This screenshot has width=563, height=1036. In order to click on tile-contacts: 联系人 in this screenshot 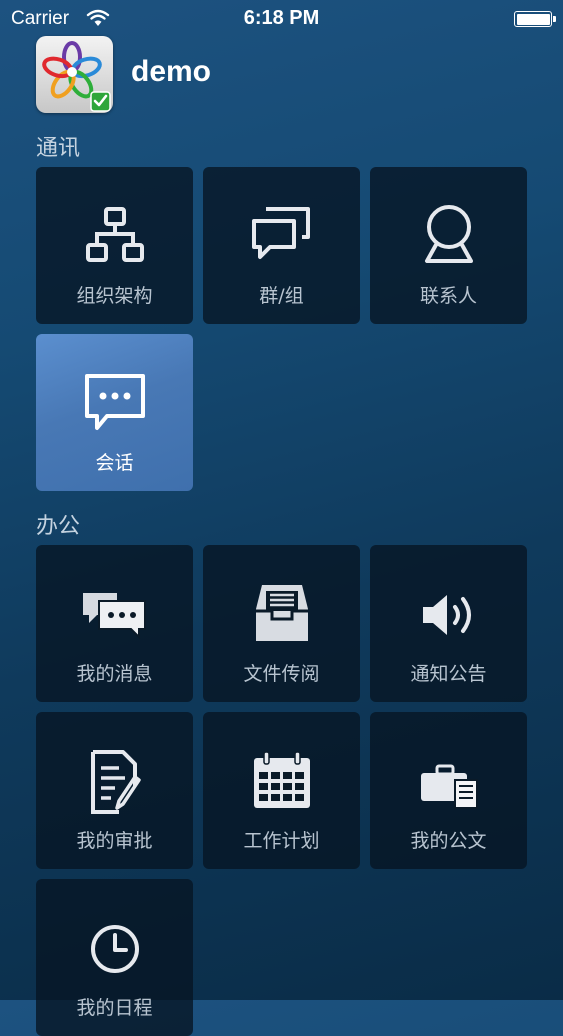, I will do `click(448, 245)`.